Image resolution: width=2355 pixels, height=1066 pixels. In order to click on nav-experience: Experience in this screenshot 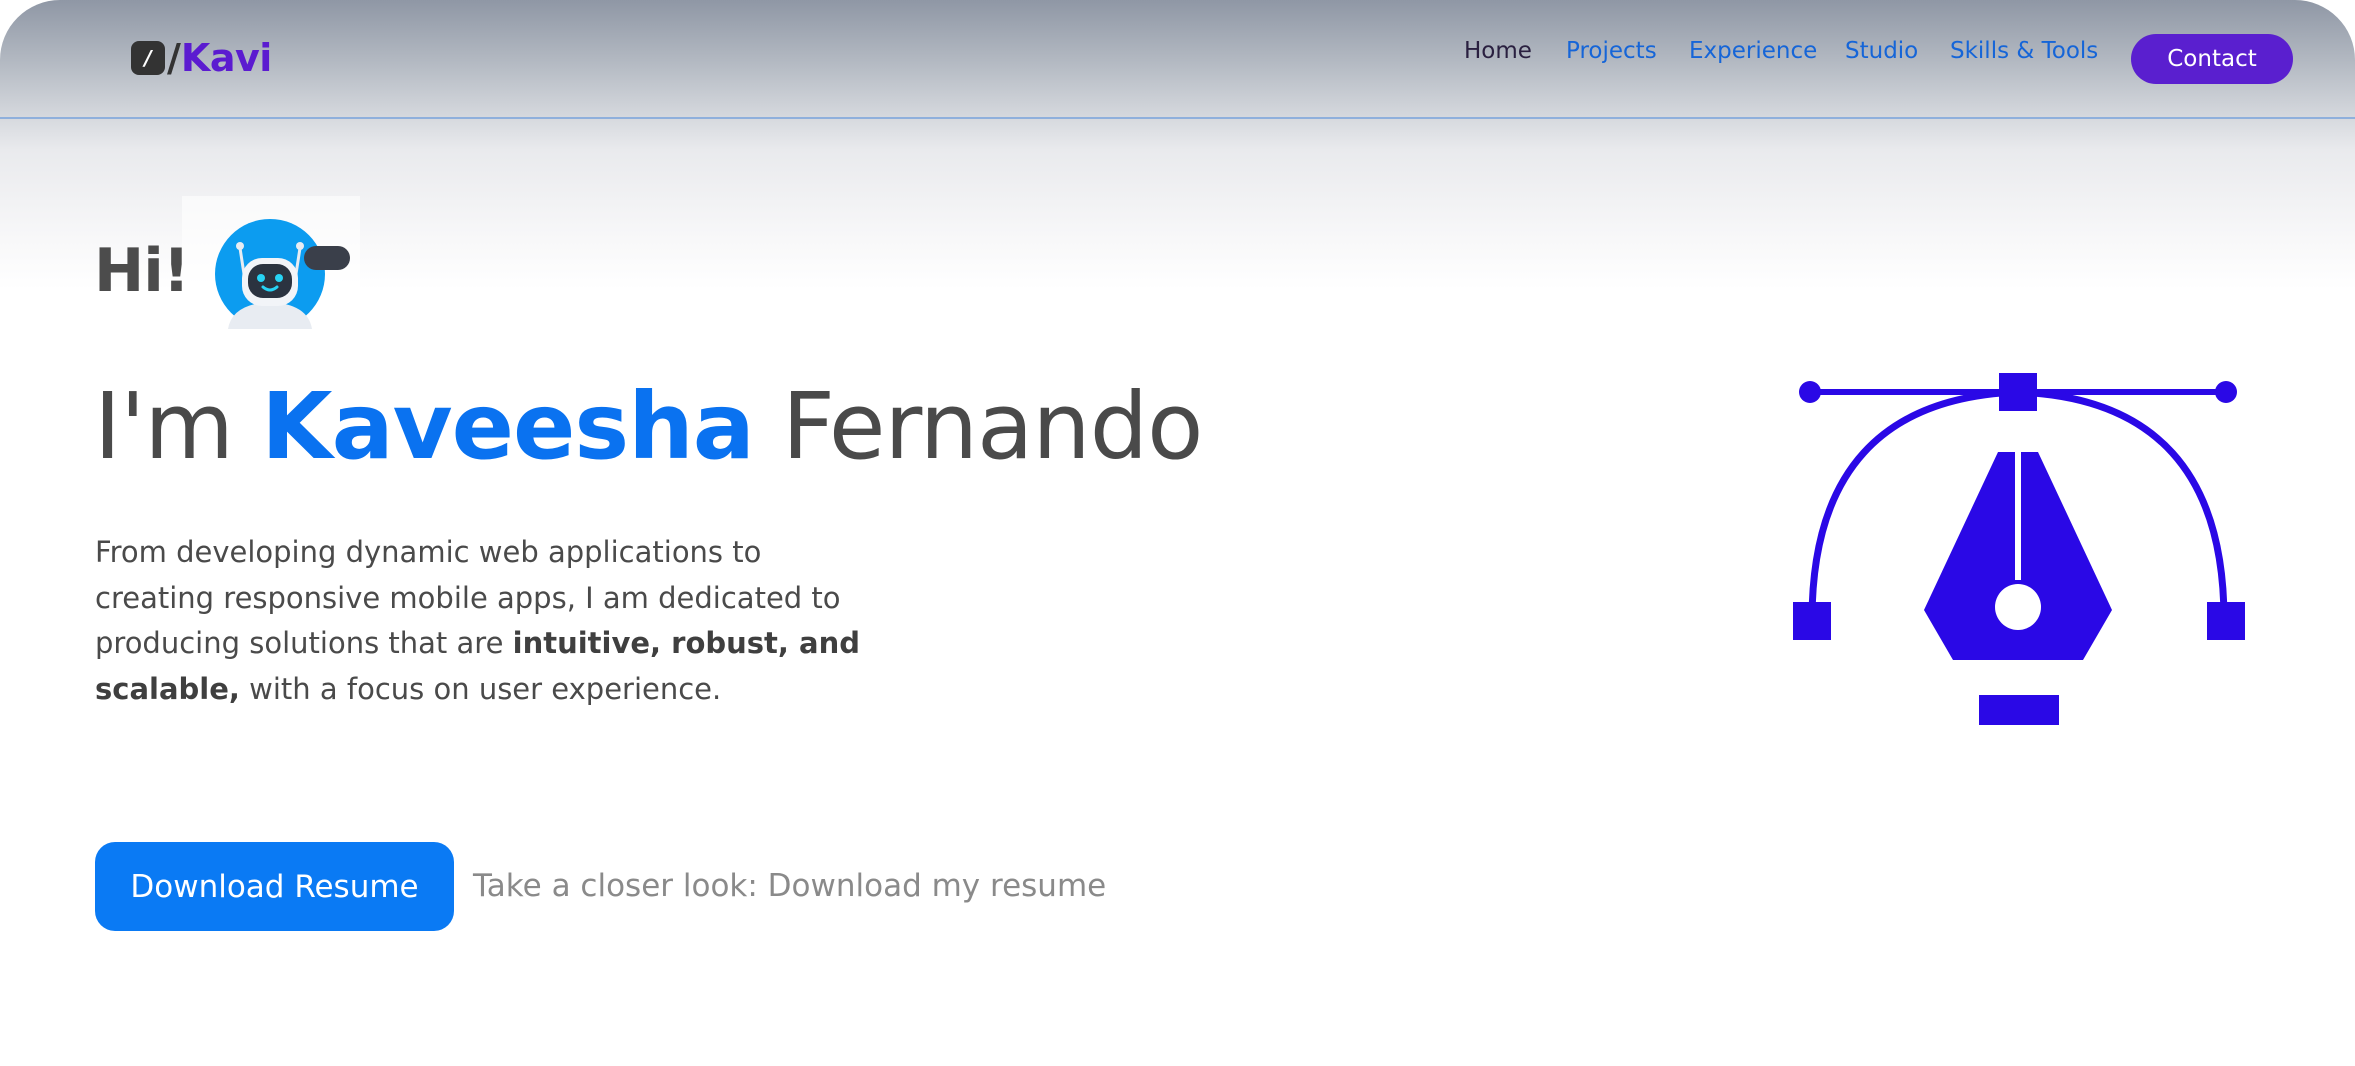, I will do `click(1753, 55)`.